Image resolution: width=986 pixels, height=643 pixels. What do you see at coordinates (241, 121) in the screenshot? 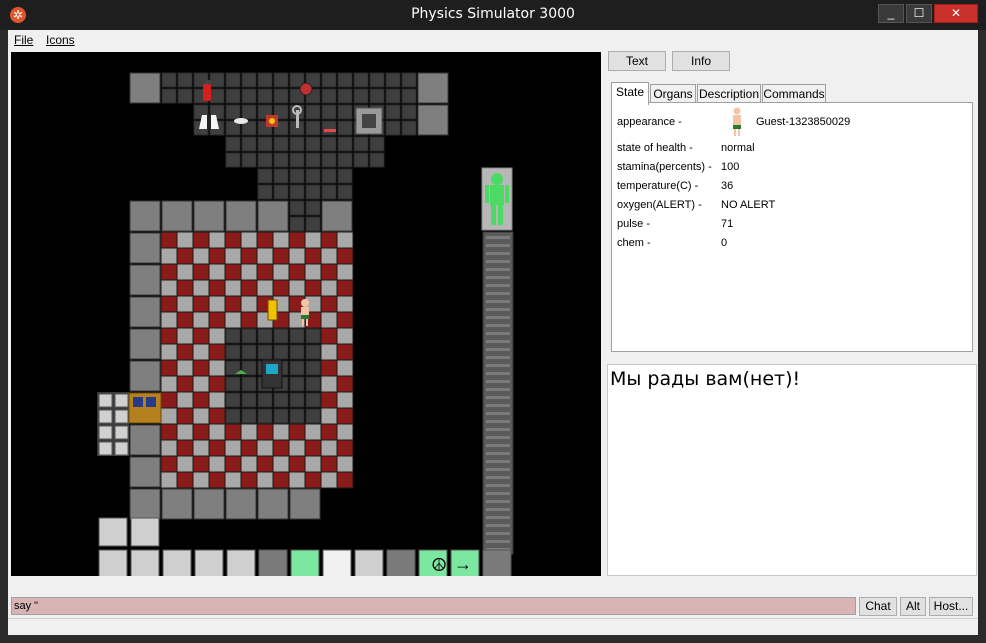
I see `gloves-icon` at bounding box center [241, 121].